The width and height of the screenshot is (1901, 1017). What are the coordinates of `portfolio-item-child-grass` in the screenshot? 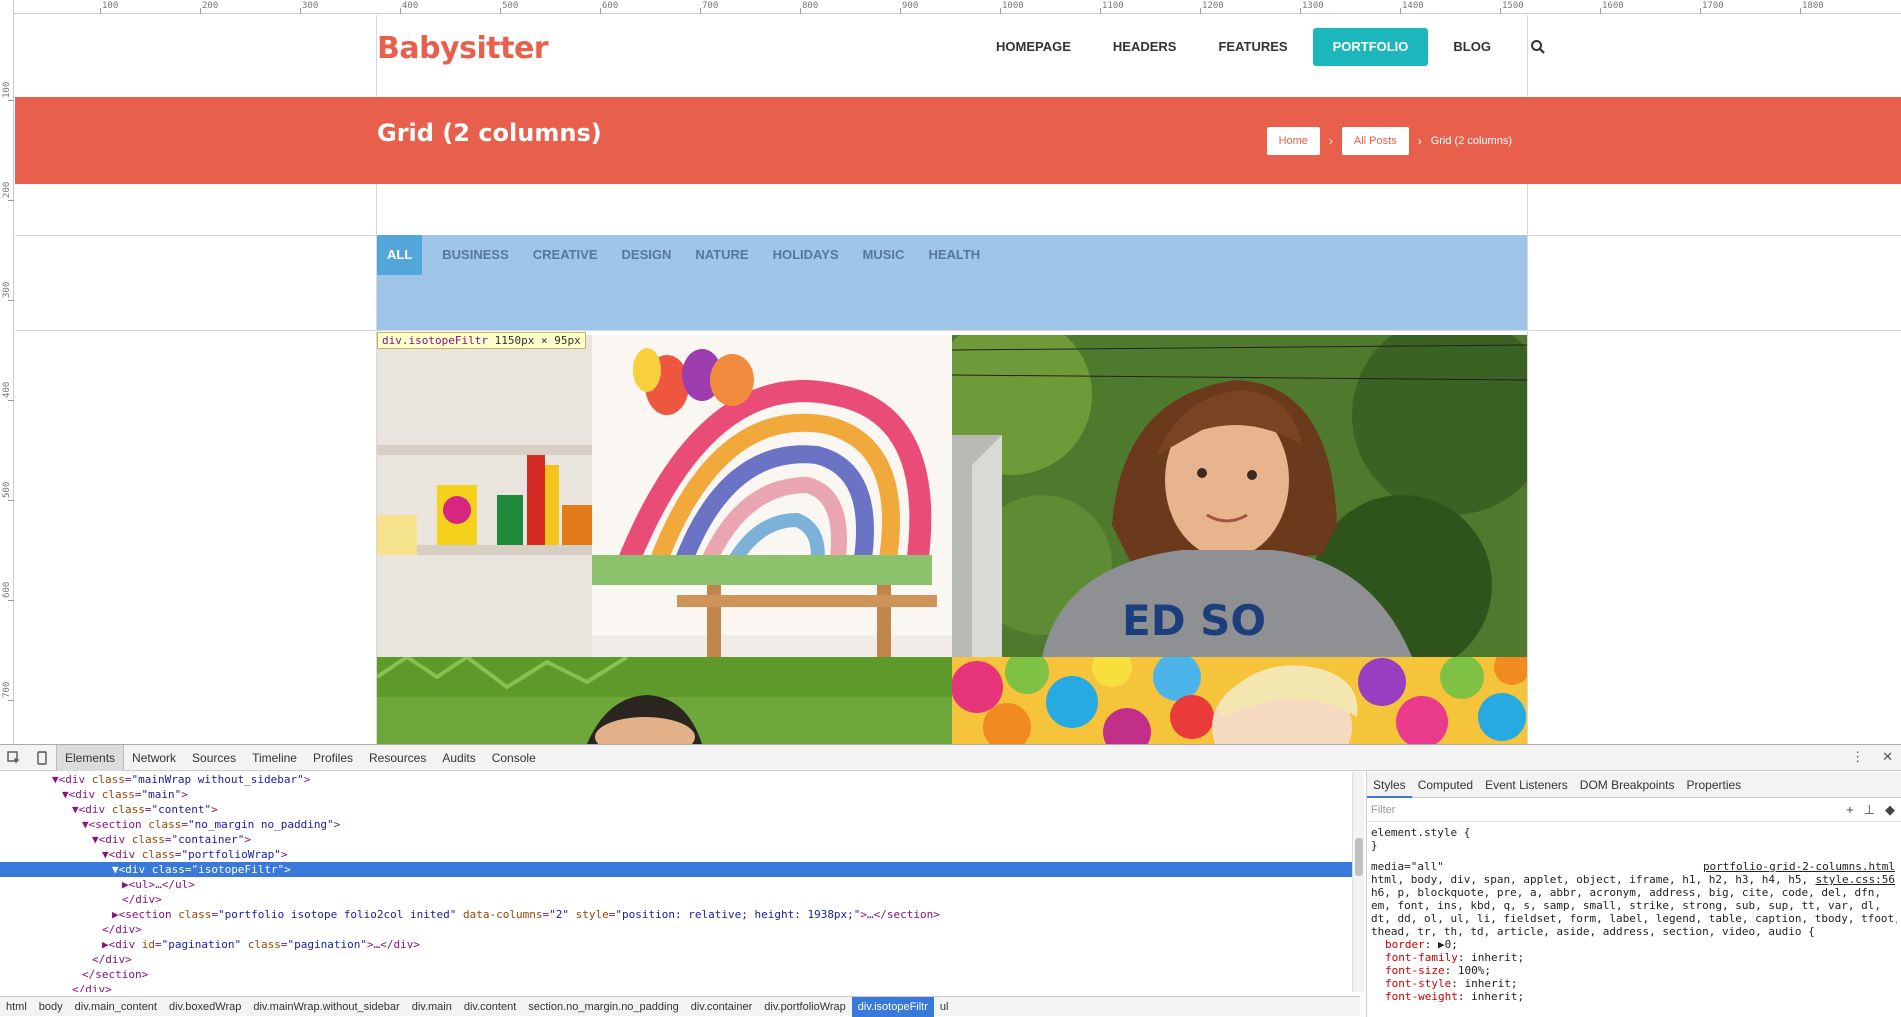 It's located at (664, 700).